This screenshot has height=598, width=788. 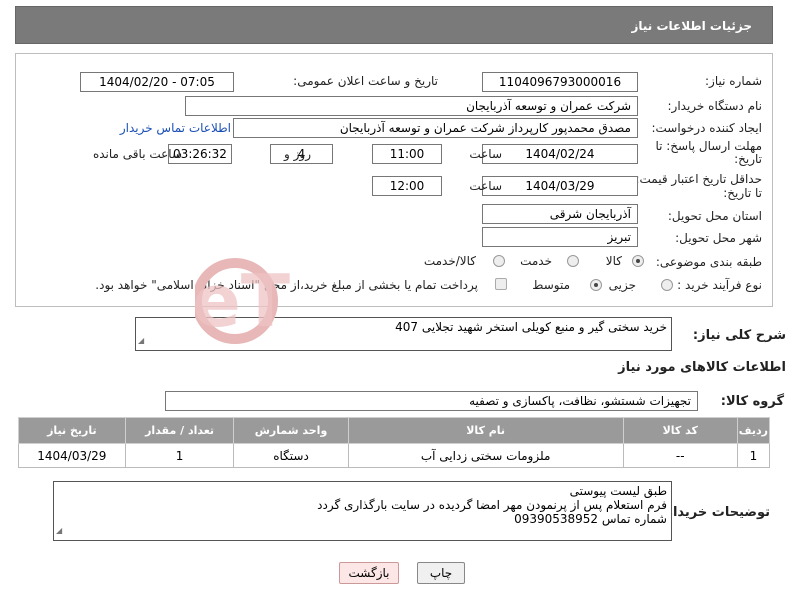 What do you see at coordinates (499, 261) in the screenshot?
I see `category-radio-goods-service` at bounding box center [499, 261].